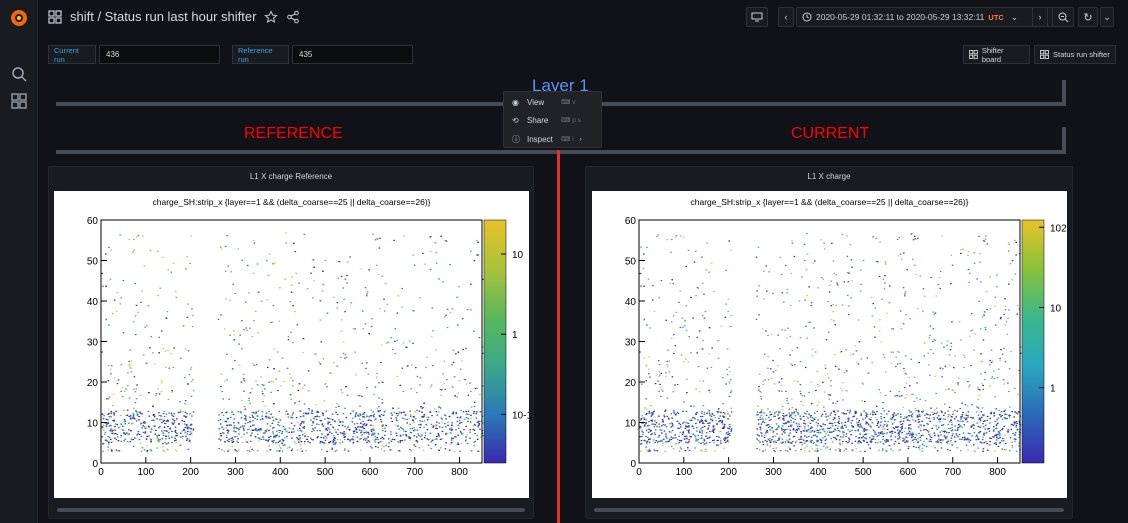 This screenshot has width=1128, height=523. What do you see at coordinates (291, 176) in the screenshot?
I see `panel-title: L1 X charge Reference` at bounding box center [291, 176].